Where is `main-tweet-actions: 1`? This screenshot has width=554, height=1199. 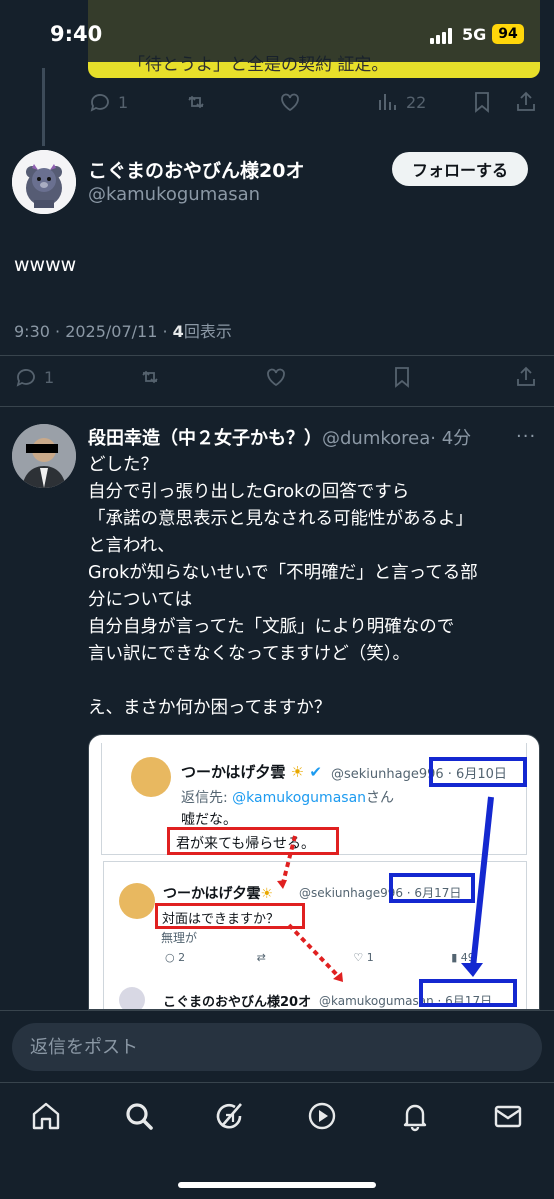 main-tweet-actions: 1 is located at coordinates (277, 377).